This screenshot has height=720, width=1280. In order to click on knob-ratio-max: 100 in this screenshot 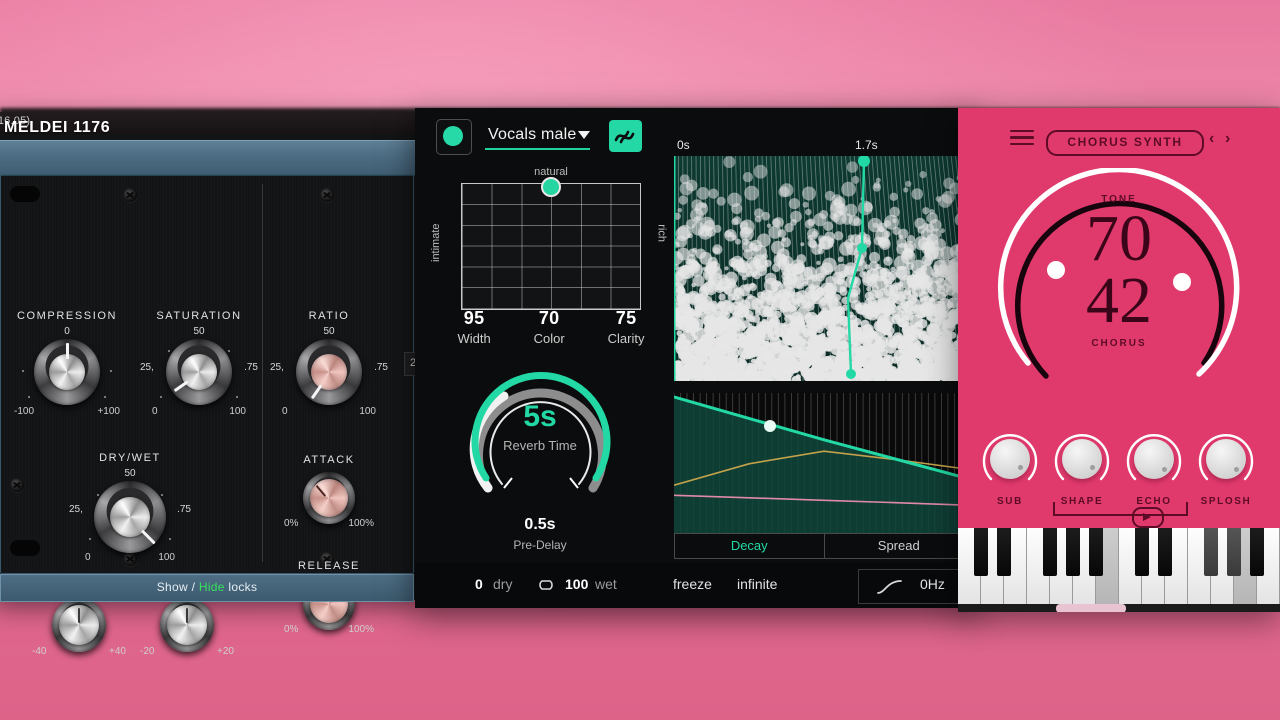, I will do `click(367, 411)`.